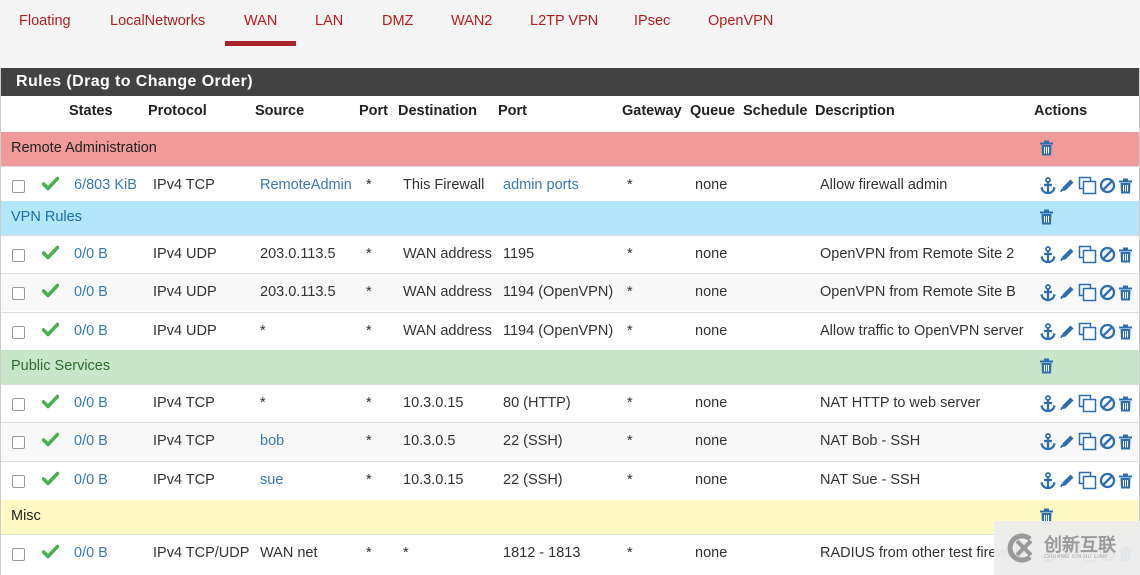 The height and width of the screenshot is (575, 1140). Describe the element at coordinates (397, 21) in the screenshot. I see `tab-dmz: DMZ` at that location.